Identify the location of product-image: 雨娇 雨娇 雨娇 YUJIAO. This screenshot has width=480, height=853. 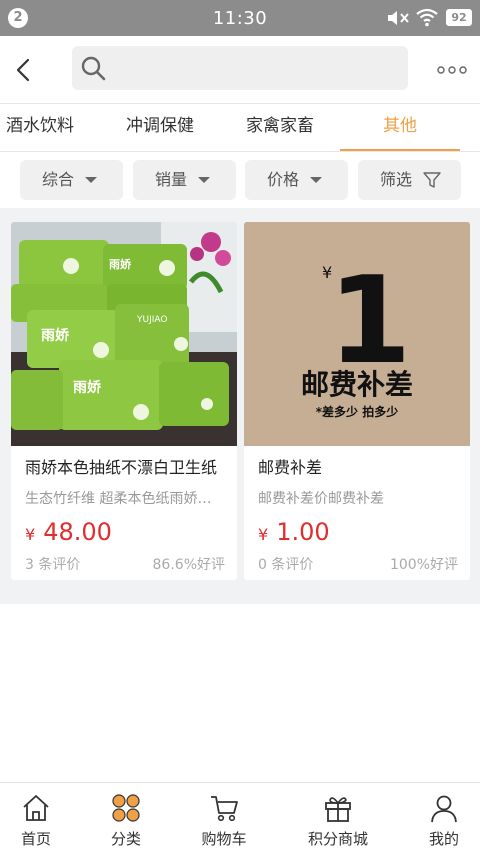
(124, 334).